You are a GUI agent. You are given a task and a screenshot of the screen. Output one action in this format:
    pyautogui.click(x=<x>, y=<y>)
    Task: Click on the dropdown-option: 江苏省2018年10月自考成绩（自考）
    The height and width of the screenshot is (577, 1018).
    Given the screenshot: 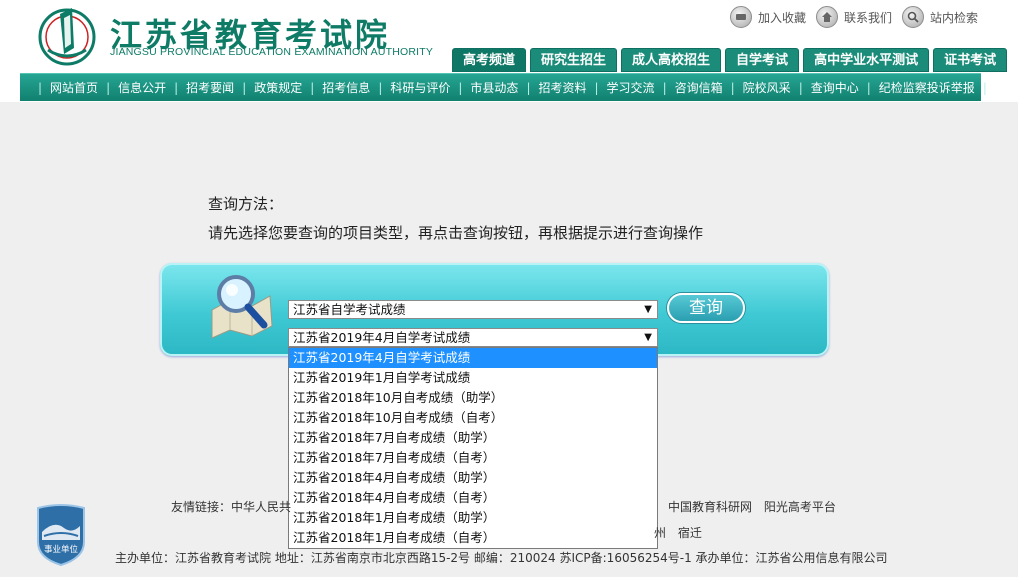 What is the action you would take?
    pyautogui.click(x=473, y=418)
    